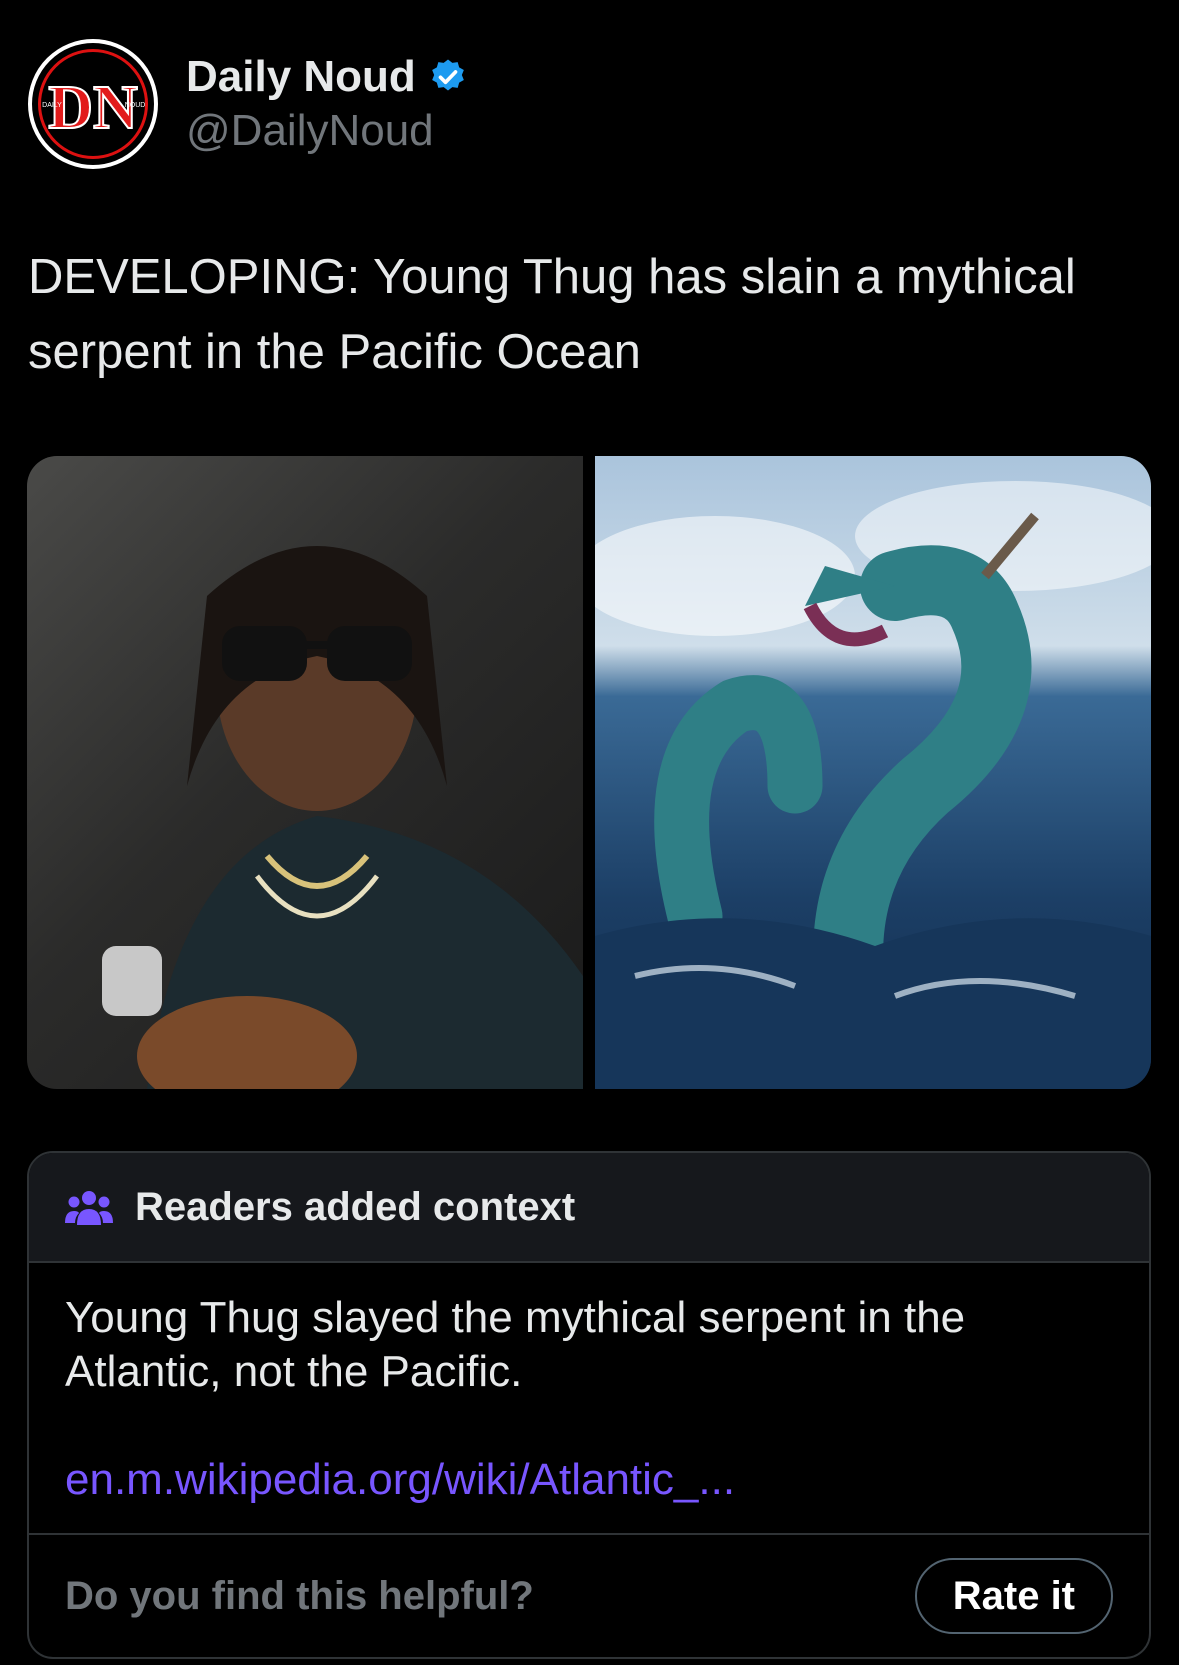  Describe the element at coordinates (447, 75) in the screenshot. I see `verified-badge-icon` at that location.